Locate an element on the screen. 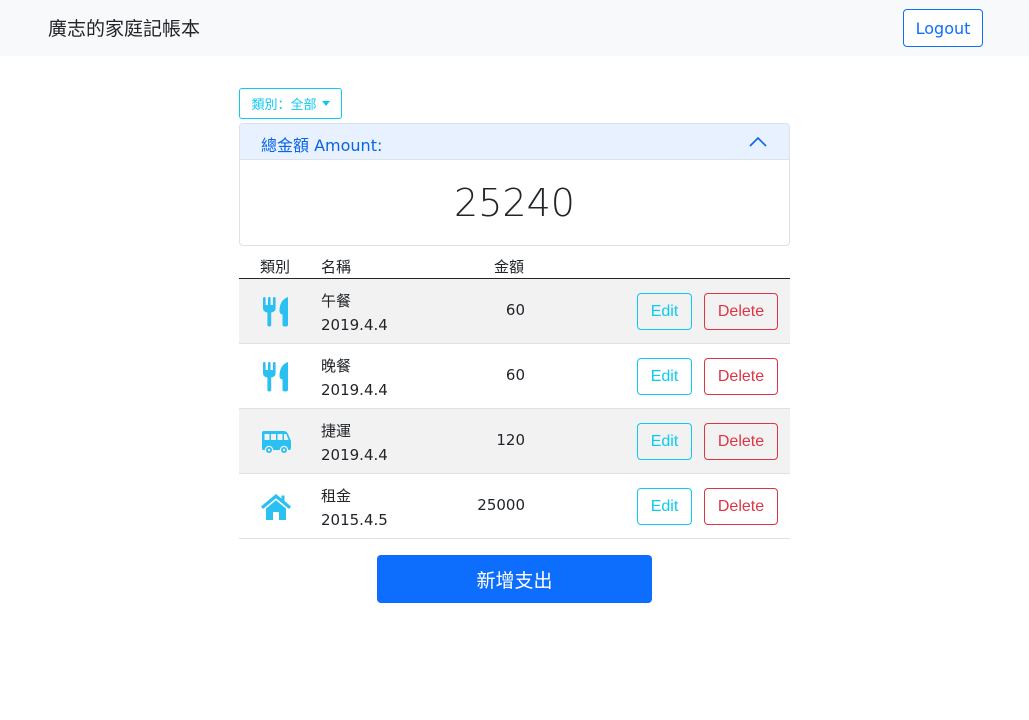  app-brand: 廣志的家庭記帳本 is located at coordinates (124, 27).